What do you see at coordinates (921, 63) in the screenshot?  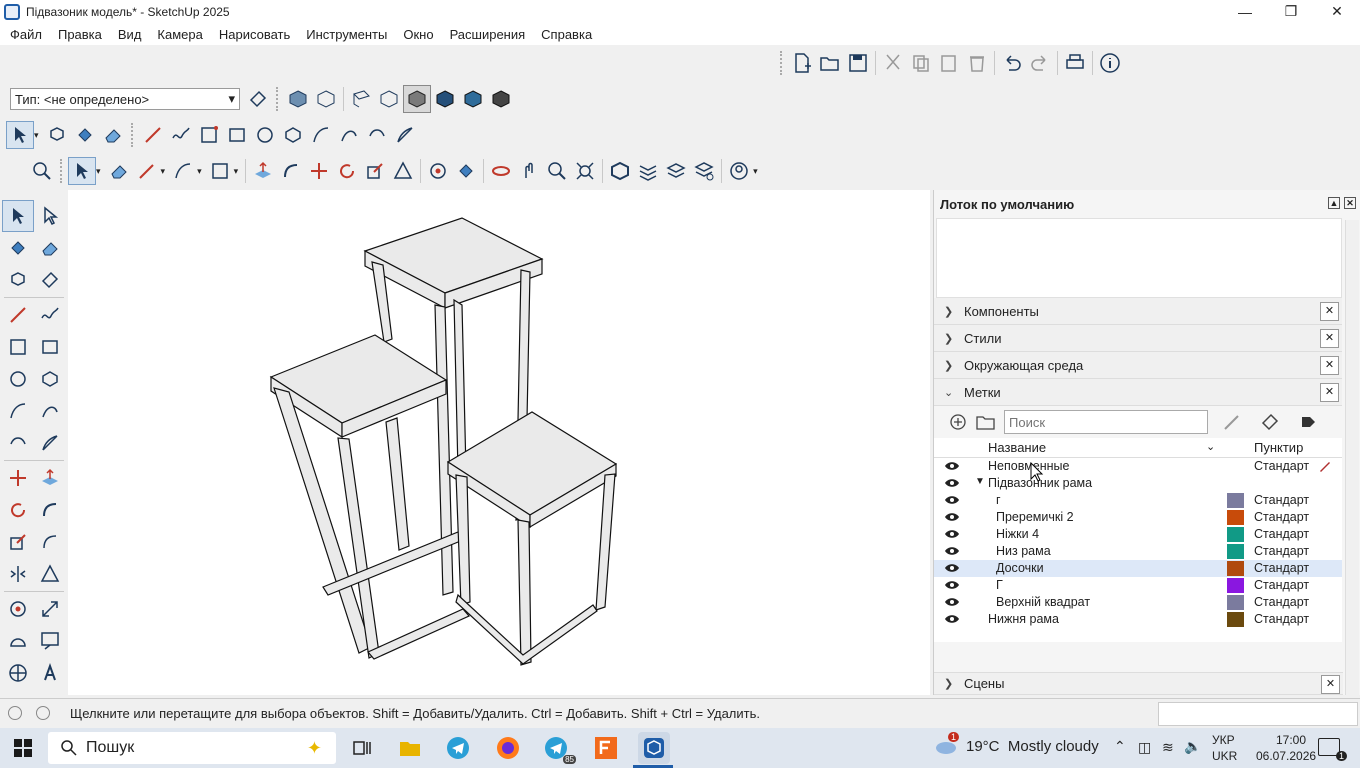 I see `copy-icon` at bounding box center [921, 63].